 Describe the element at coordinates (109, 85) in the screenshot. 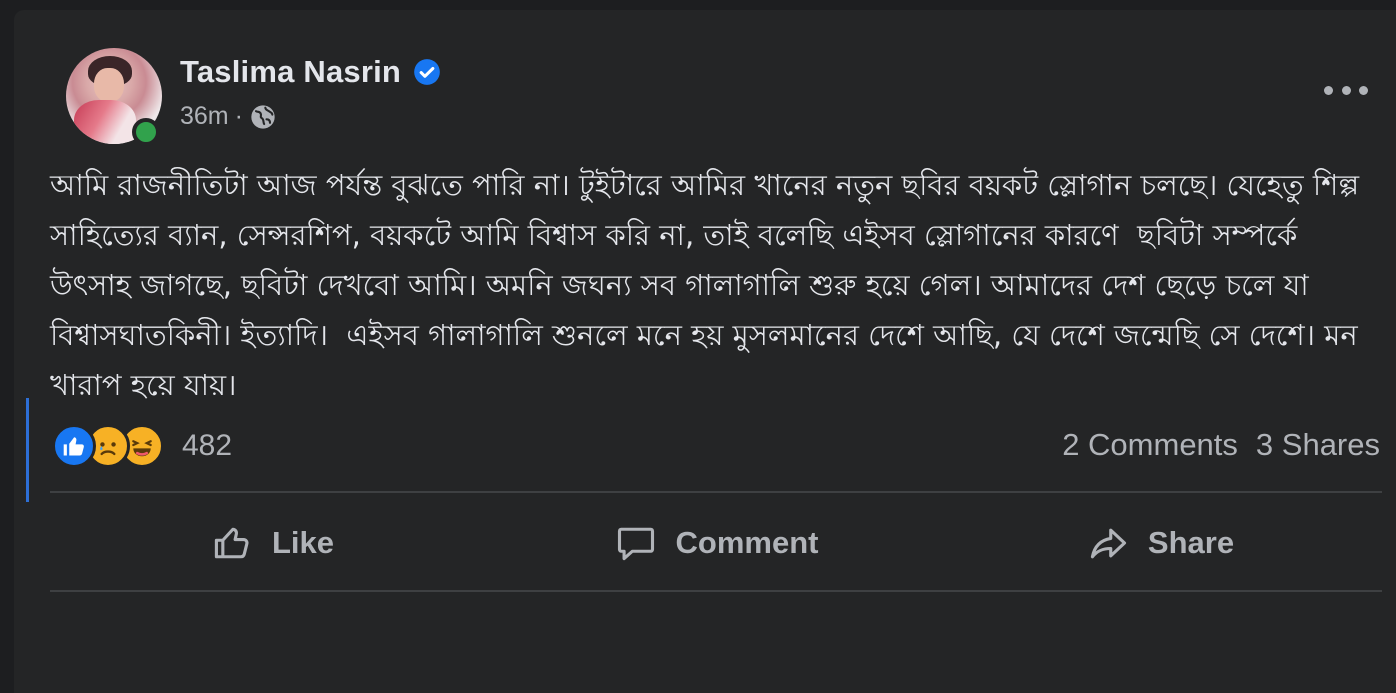

I see `avatar-face` at that location.